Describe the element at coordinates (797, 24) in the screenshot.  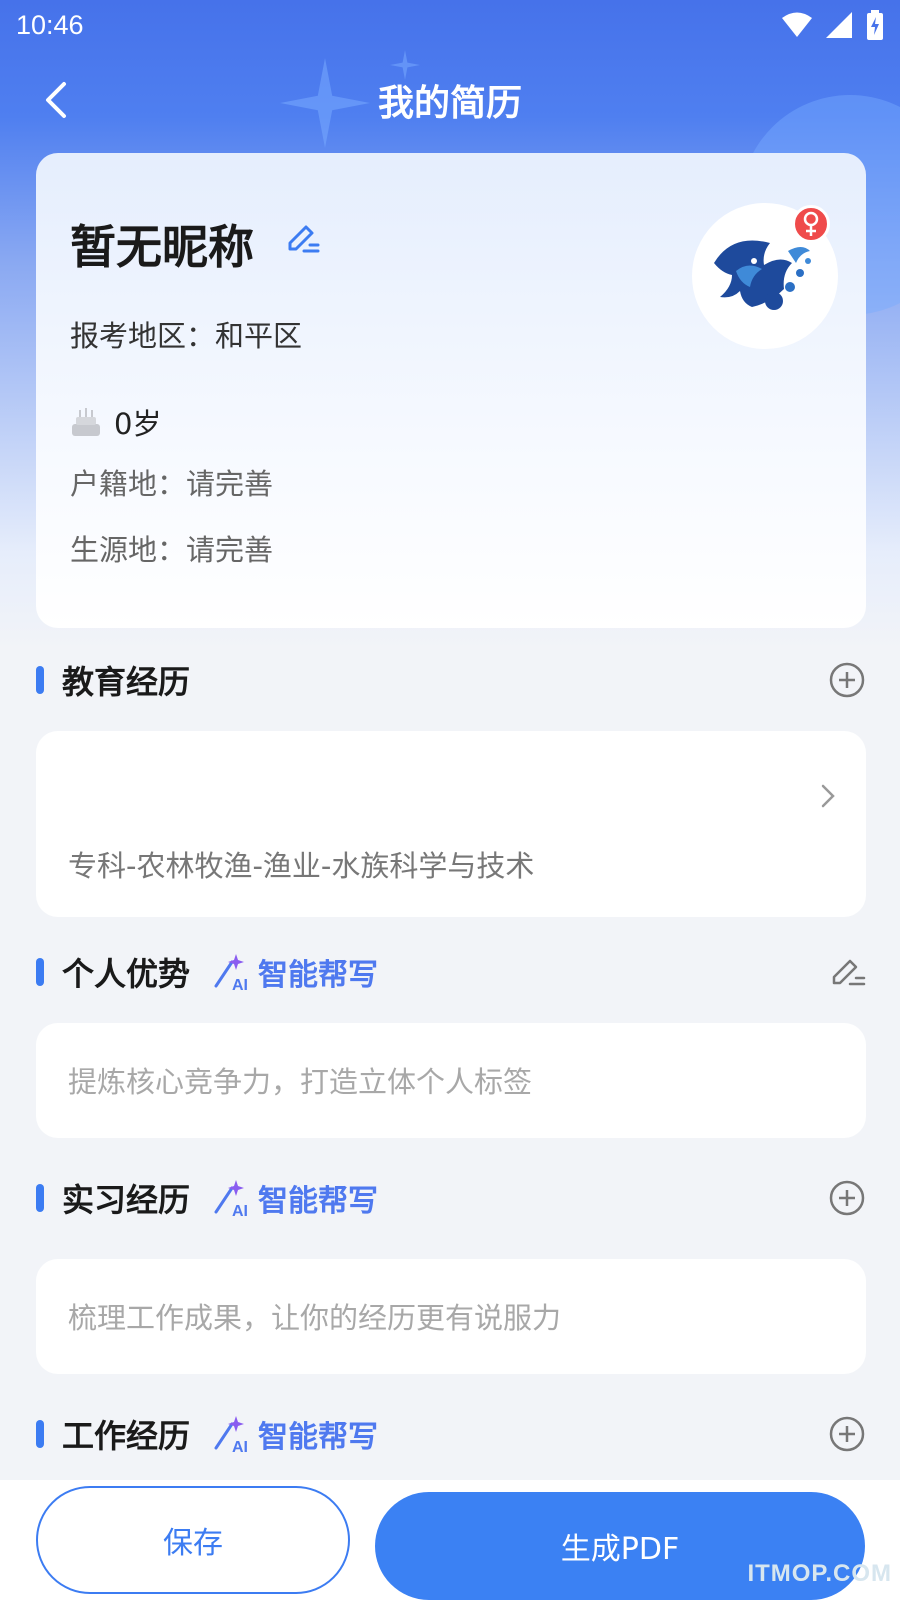
I see `wifi-icon` at that location.